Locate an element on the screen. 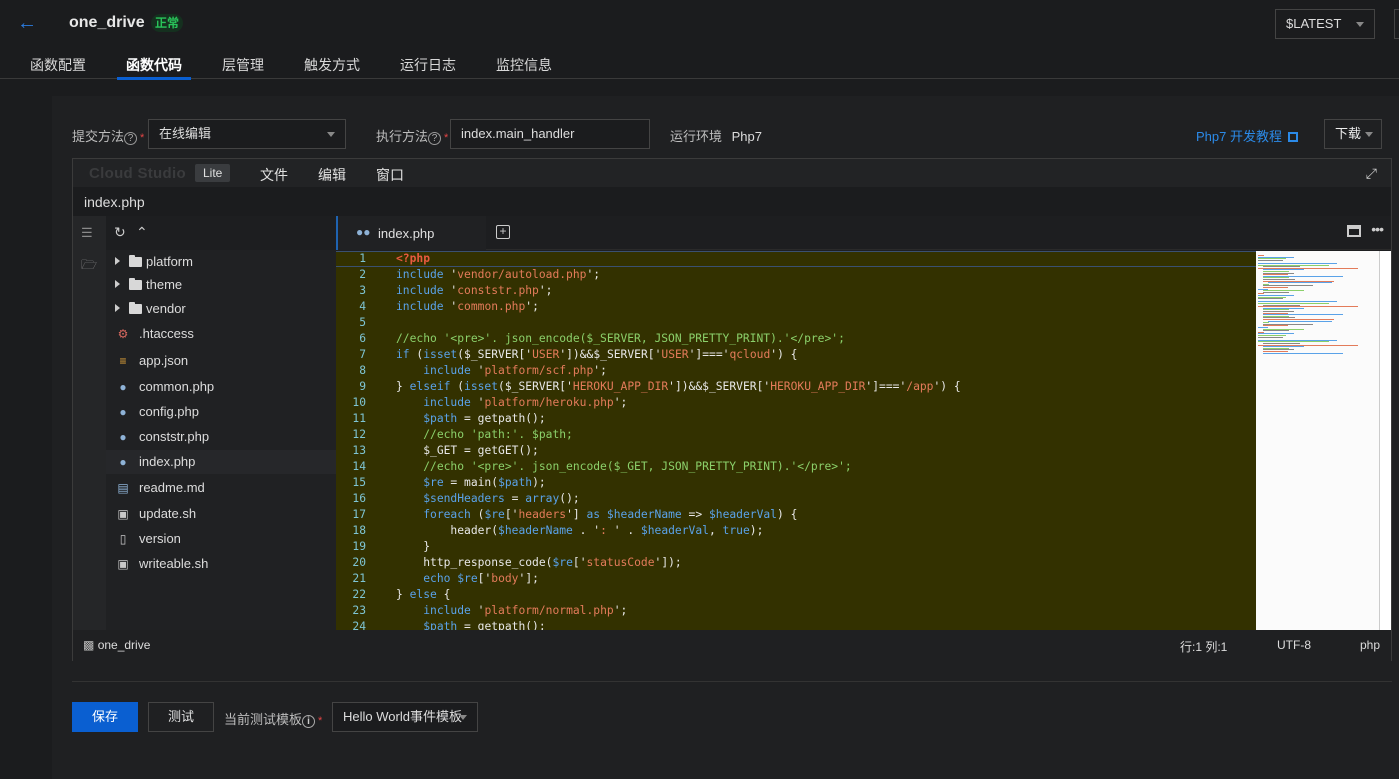 The width and height of the screenshot is (1399, 779). editor-tab: ●● index.php is located at coordinates (411, 233).